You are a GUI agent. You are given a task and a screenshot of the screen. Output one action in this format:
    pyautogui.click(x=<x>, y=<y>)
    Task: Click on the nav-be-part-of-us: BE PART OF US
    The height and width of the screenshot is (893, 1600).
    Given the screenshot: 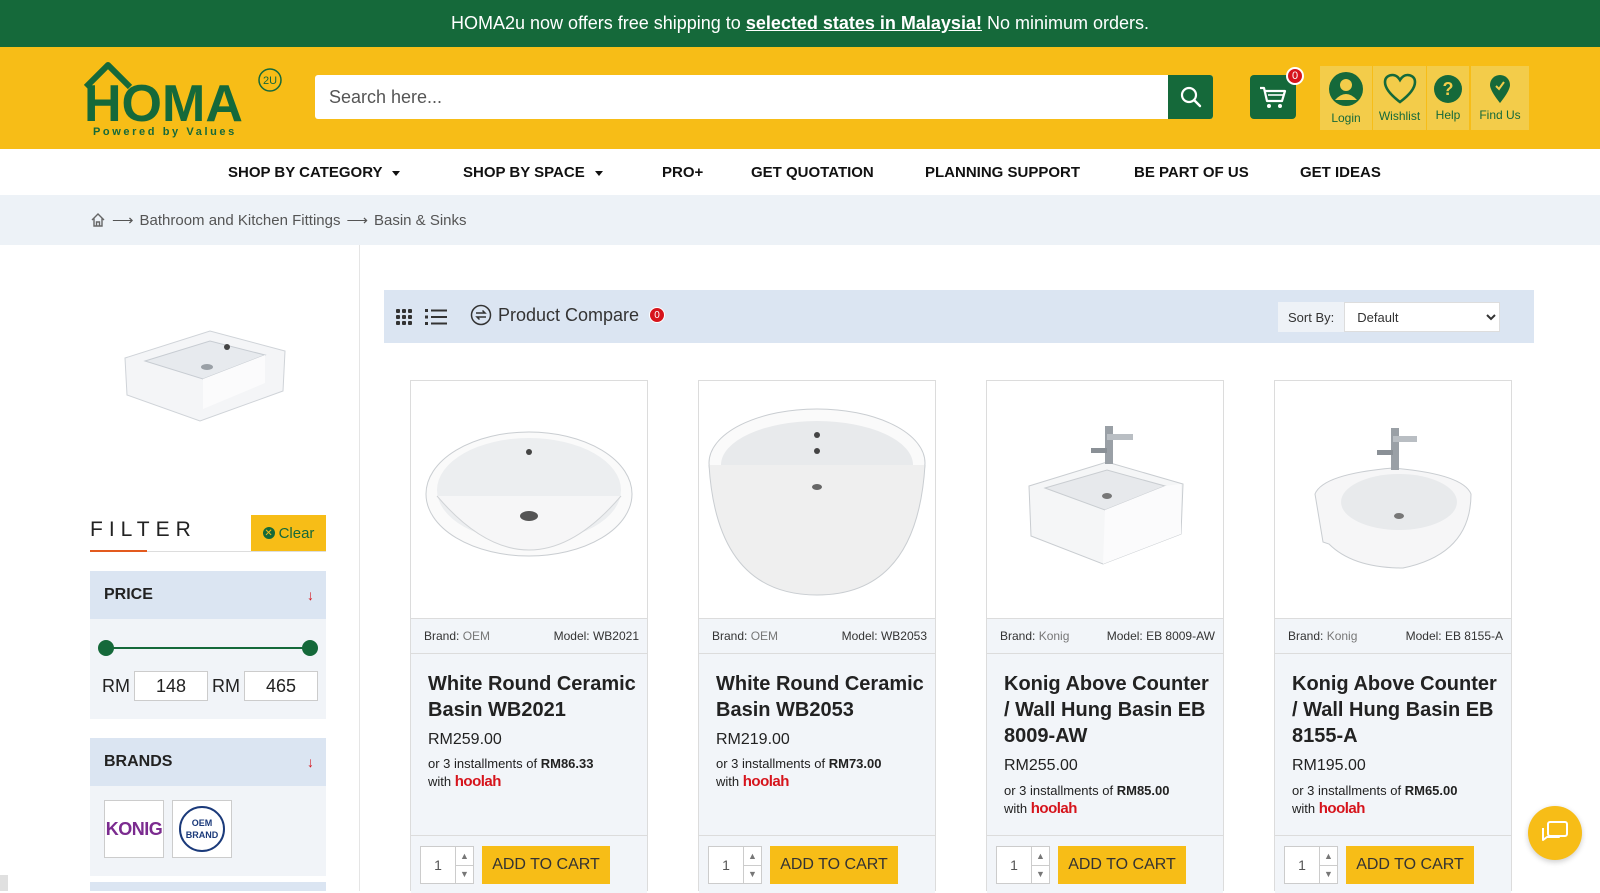 What is the action you would take?
    pyautogui.click(x=1191, y=172)
    